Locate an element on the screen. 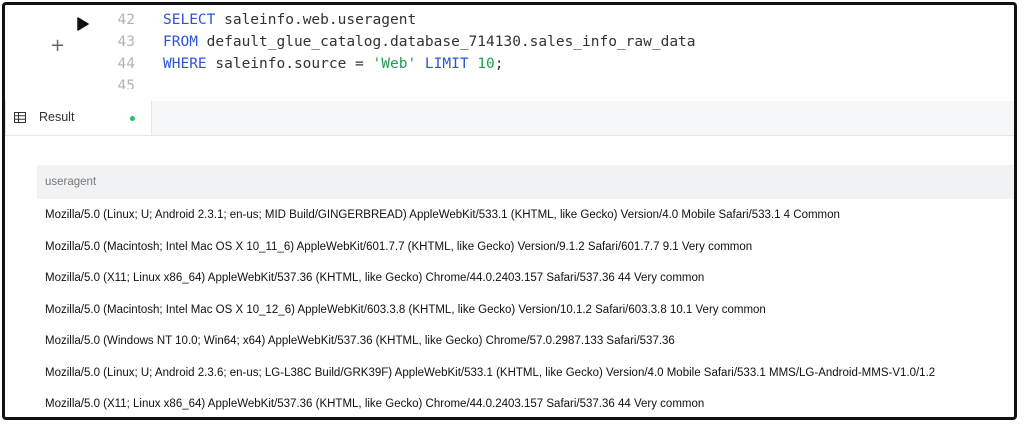 This screenshot has height=428, width=1024. sql-text: ; is located at coordinates (499, 64).